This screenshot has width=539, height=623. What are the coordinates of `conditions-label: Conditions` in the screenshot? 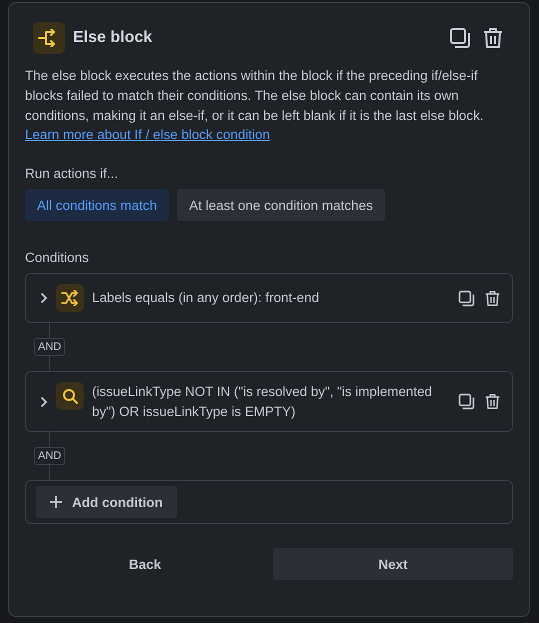 It's located at (57, 258).